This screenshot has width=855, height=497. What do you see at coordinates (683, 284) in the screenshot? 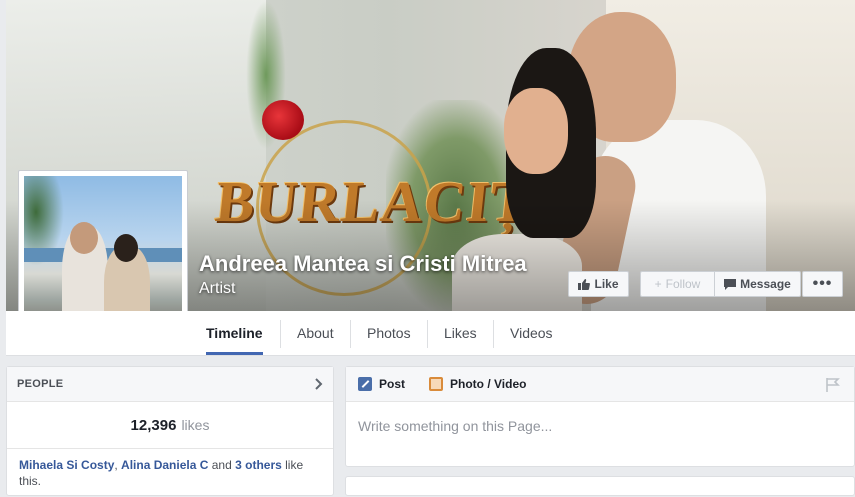
I see `follow-button-label: Follow` at bounding box center [683, 284].